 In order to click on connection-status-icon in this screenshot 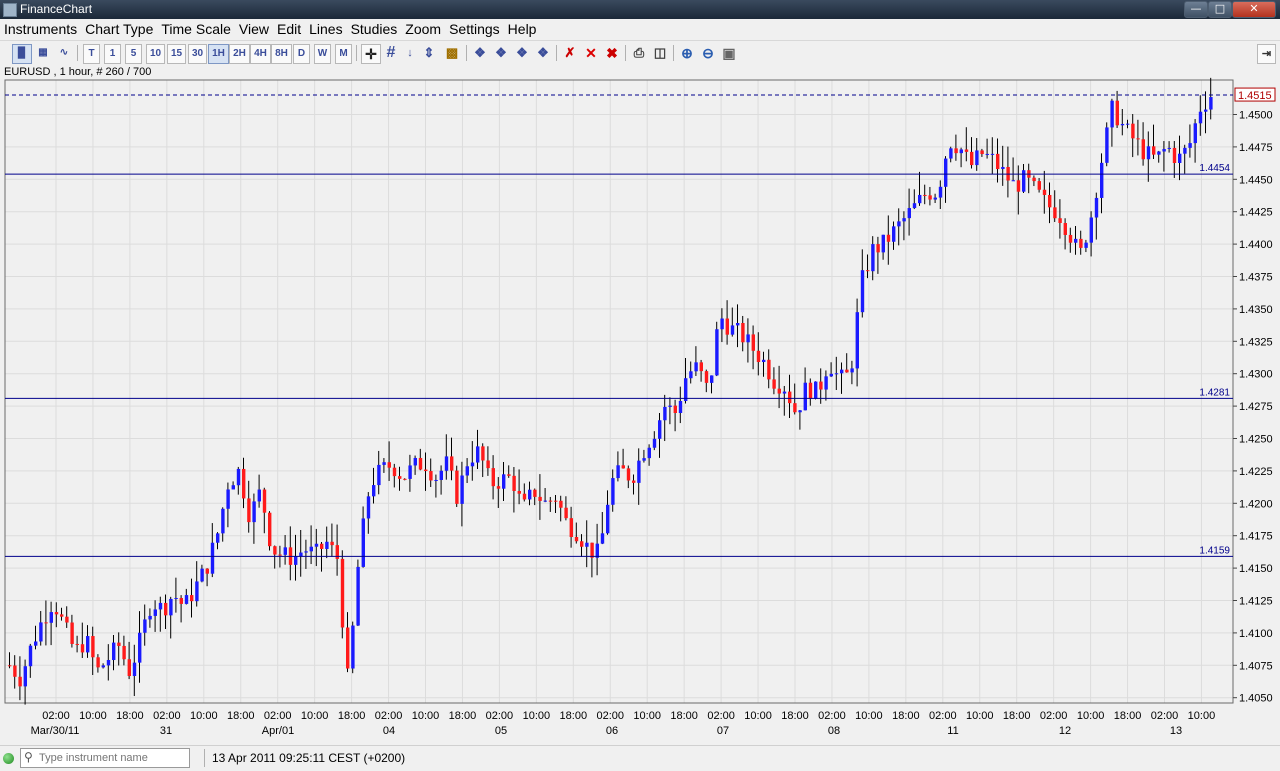, I will do `click(8, 758)`.